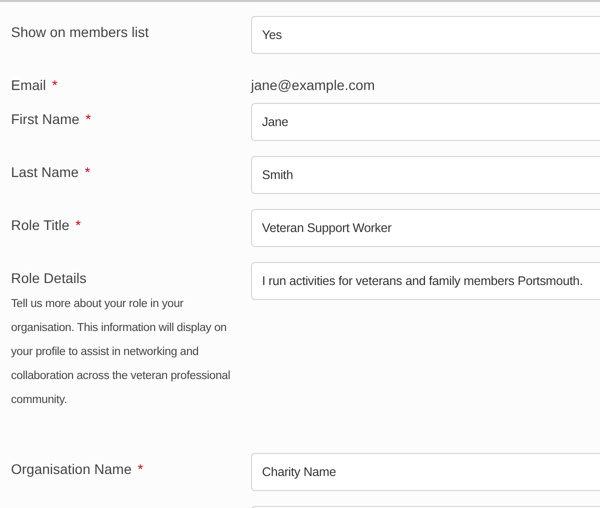  Describe the element at coordinates (425, 122) in the screenshot. I see `input-field: Jane` at that location.